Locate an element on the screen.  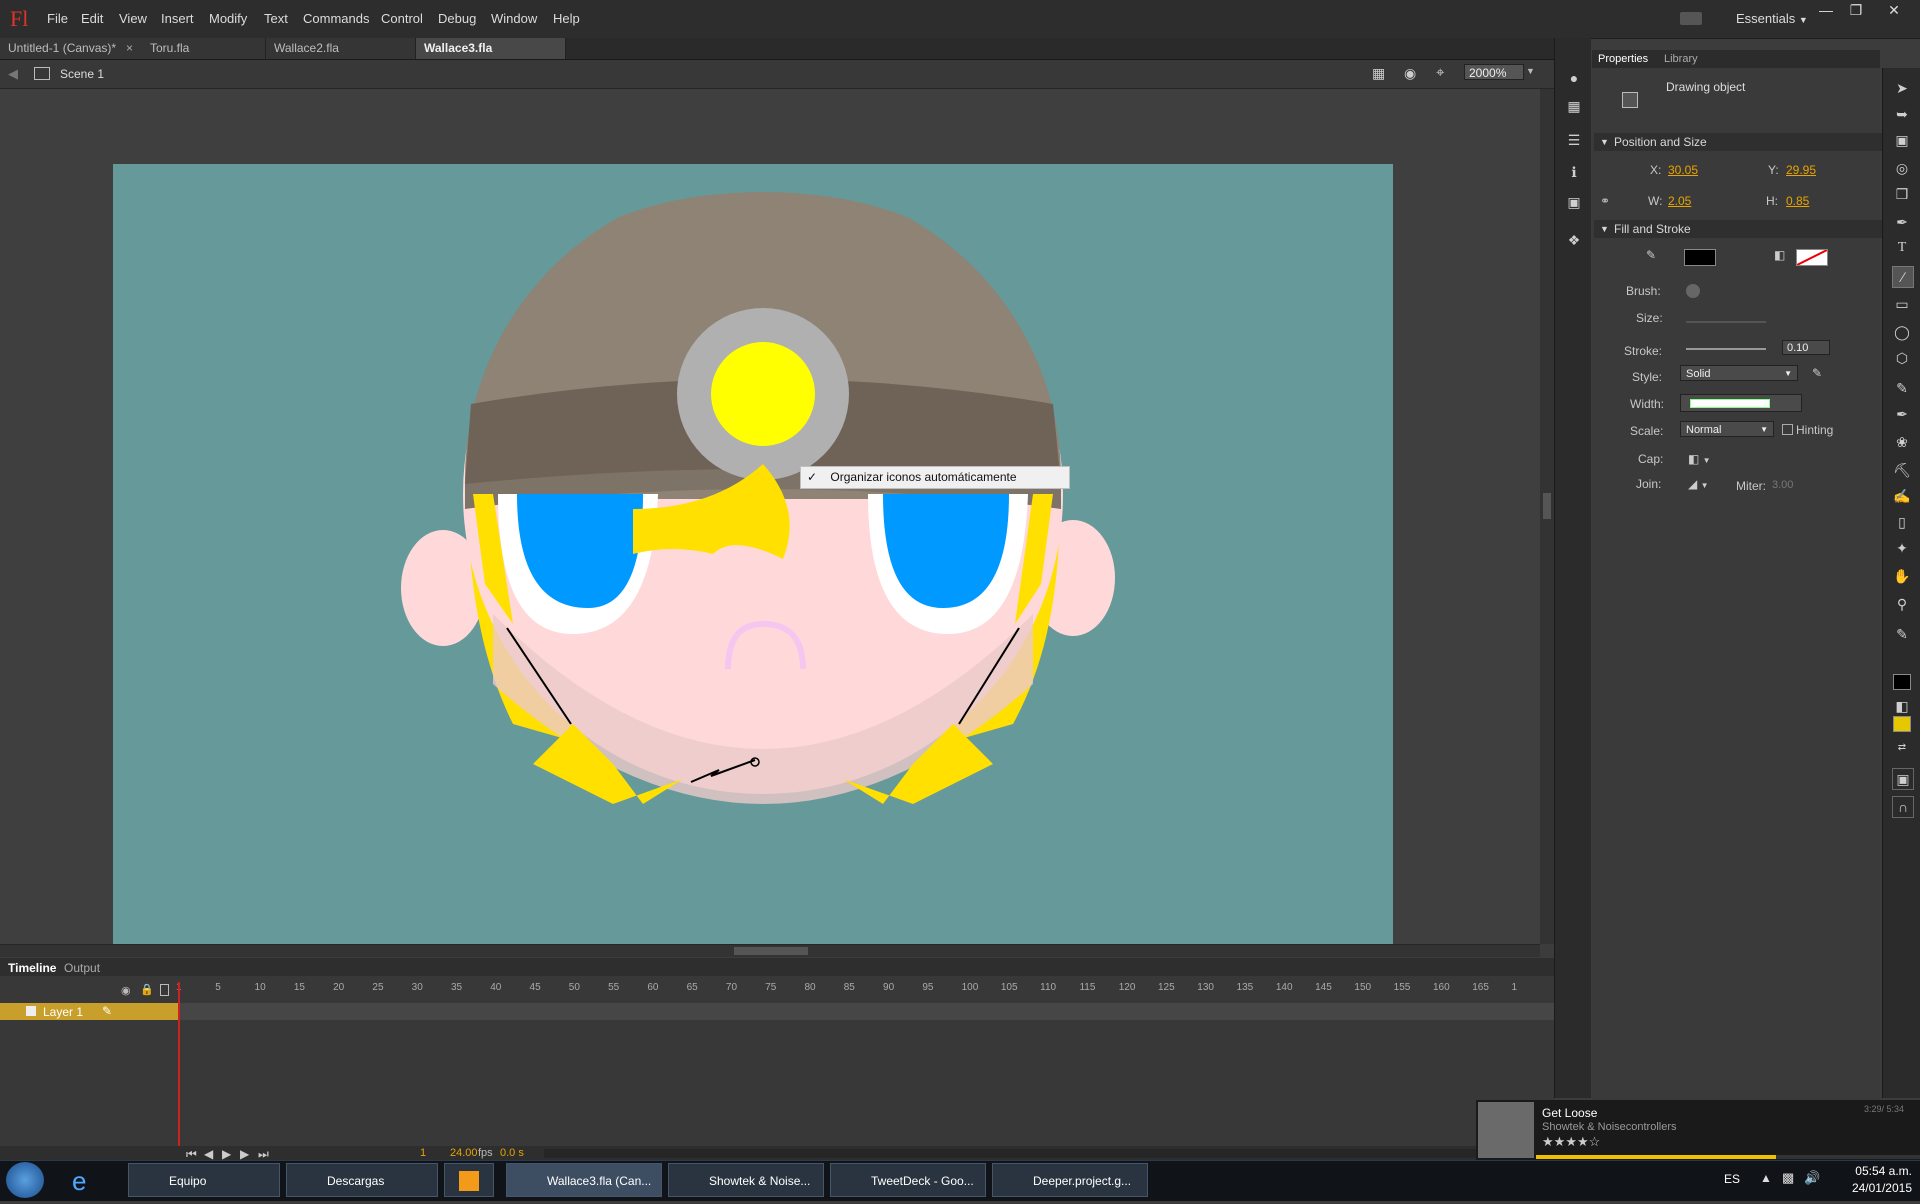
stroke-color-tool-swatch is located at coordinates (1902, 682).